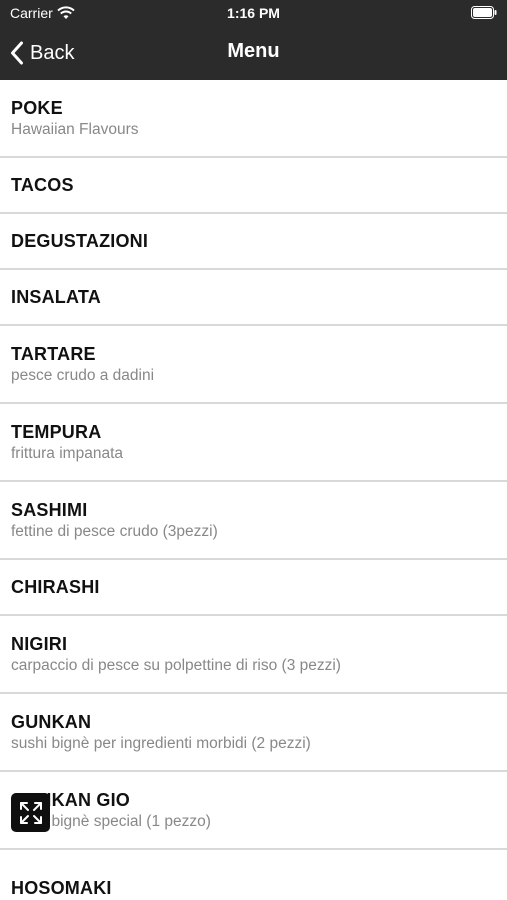  I want to click on battery-icon, so click(484, 12).